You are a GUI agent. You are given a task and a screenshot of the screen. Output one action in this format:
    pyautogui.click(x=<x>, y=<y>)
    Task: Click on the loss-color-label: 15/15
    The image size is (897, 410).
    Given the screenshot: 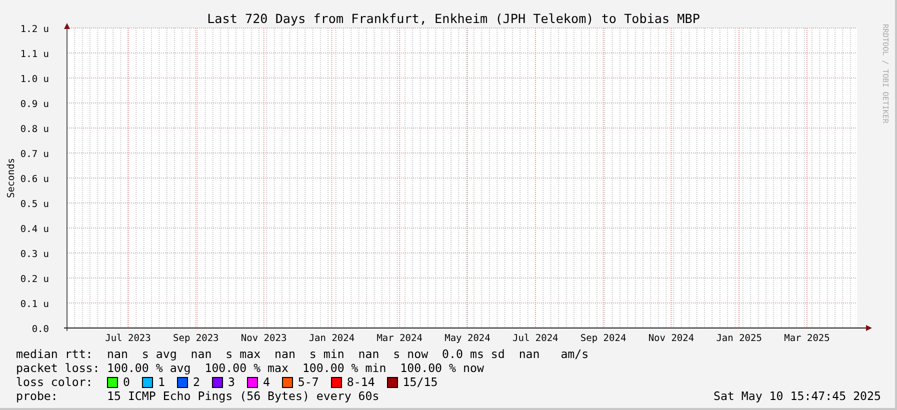 What is the action you would take?
    pyautogui.click(x=420, y=382)
    